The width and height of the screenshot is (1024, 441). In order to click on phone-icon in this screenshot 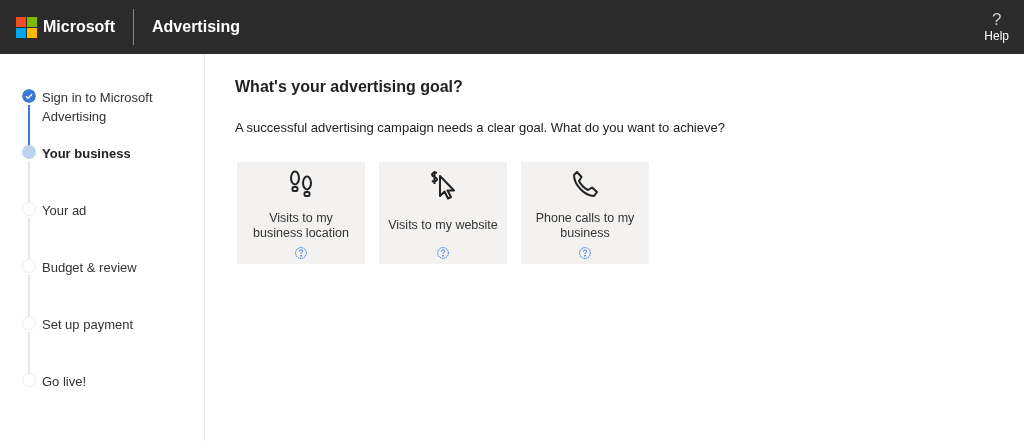, I will do `click(585, 185)`.